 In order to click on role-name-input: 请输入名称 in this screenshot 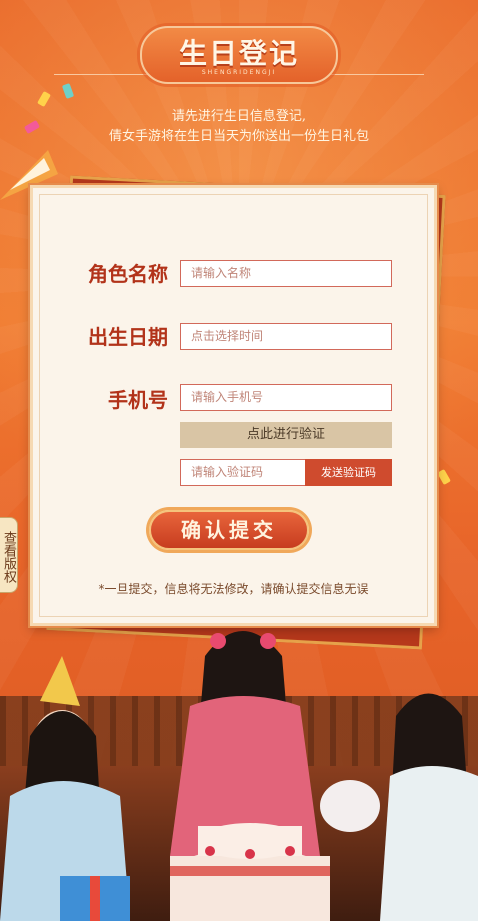, I will do `click(286, 273)`.